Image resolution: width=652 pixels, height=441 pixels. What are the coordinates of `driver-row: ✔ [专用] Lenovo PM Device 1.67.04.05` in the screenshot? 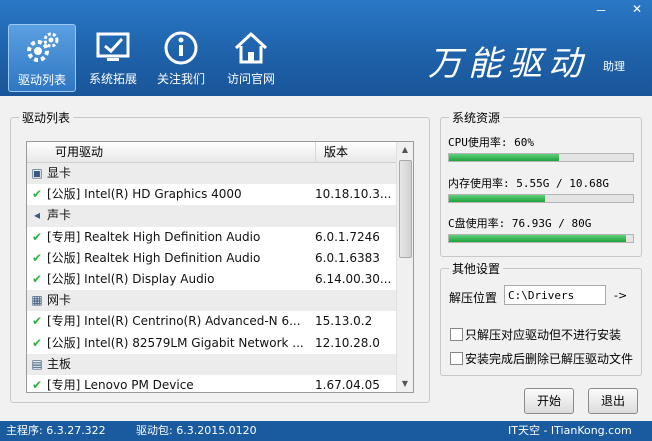 It's located at (220, 383).